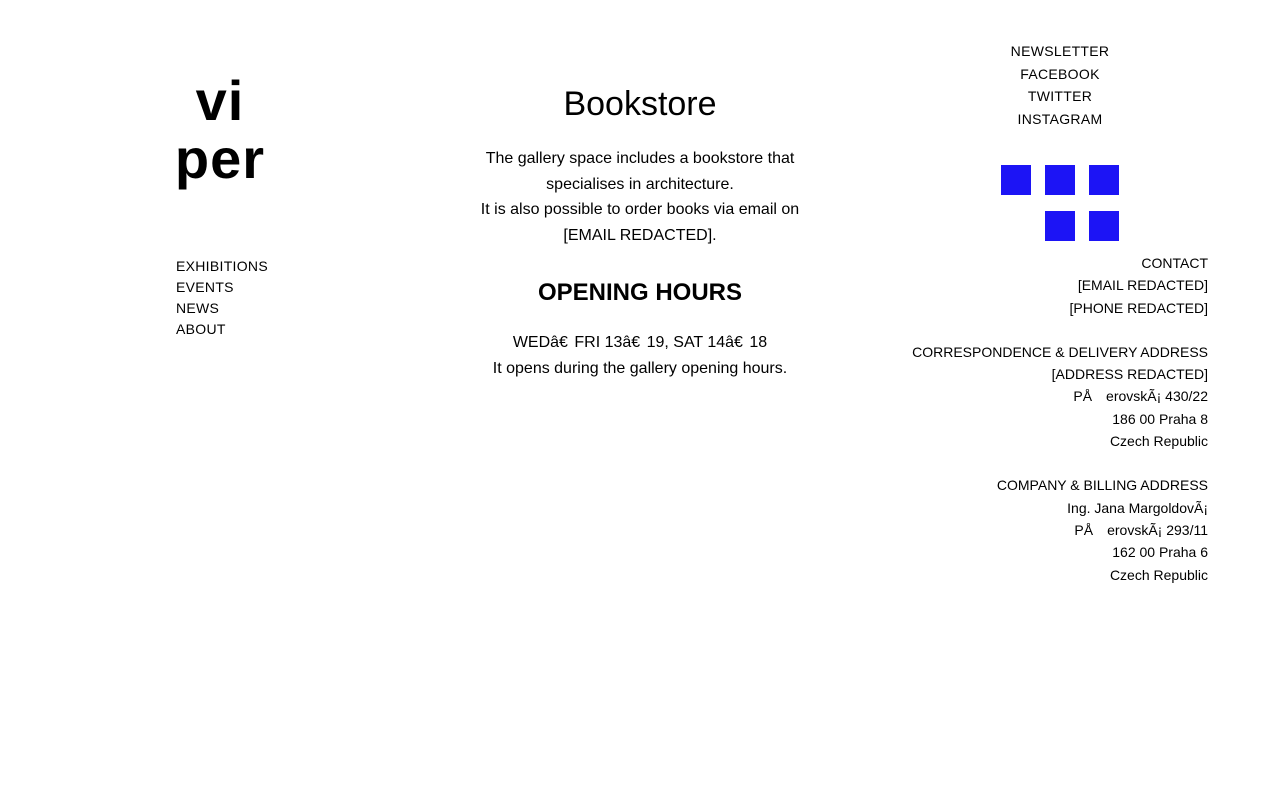 The width and height of the screenshot is (1280, 800). What do you see at coordinates (220, 100) in the screenshot?
I see `logo-line-1: vi` at bounding box center [220, 100].